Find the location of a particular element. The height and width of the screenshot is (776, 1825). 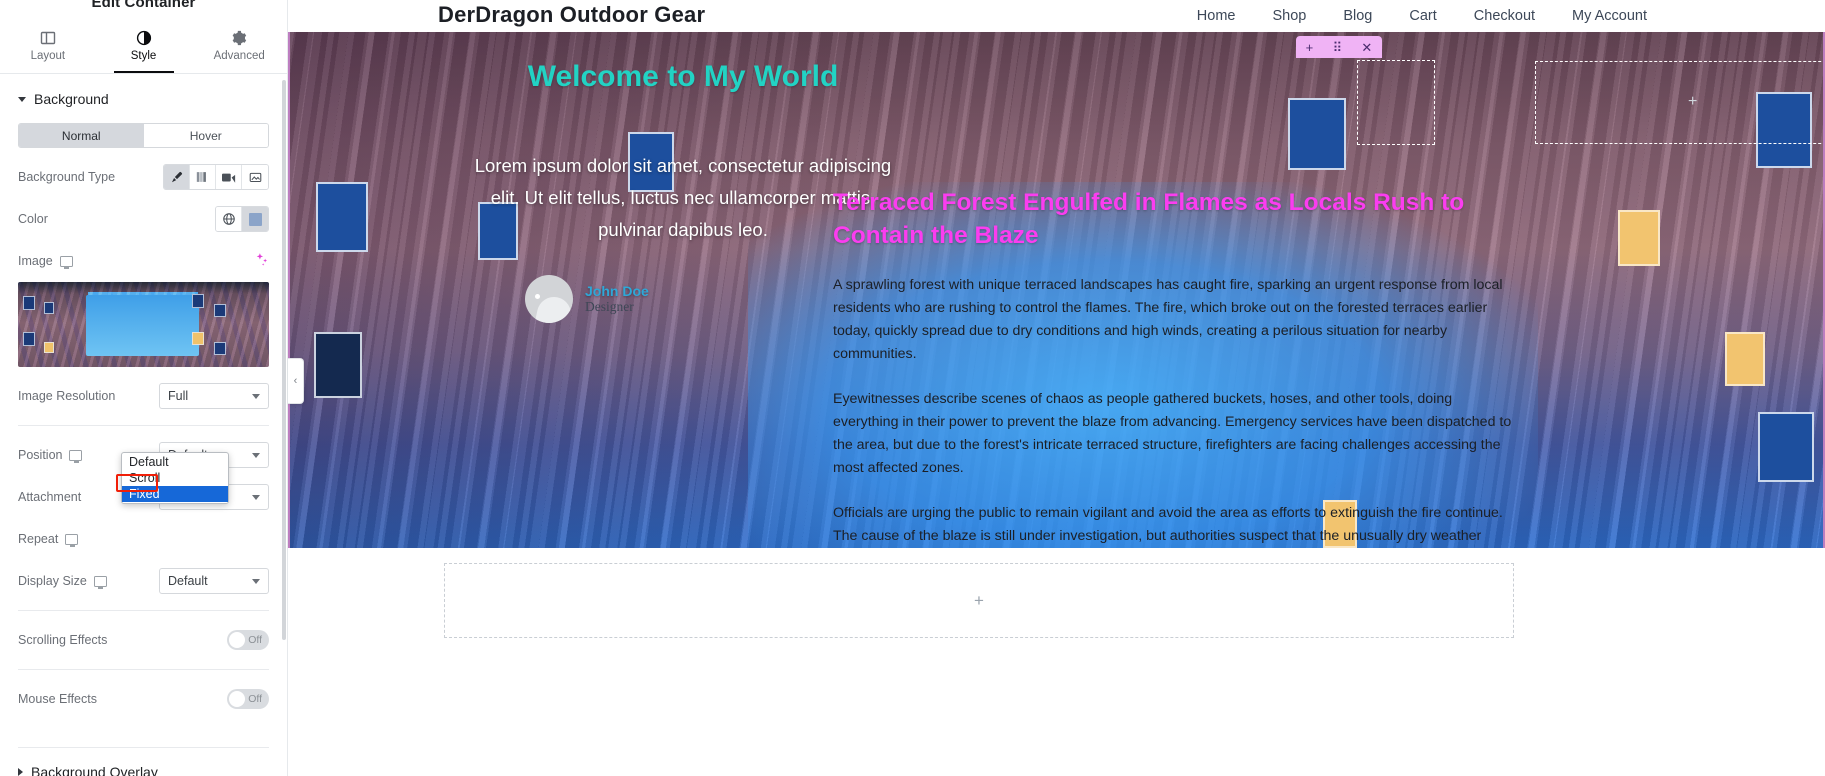

testimonial-name: John Doe is located at coordinates (617, 291).